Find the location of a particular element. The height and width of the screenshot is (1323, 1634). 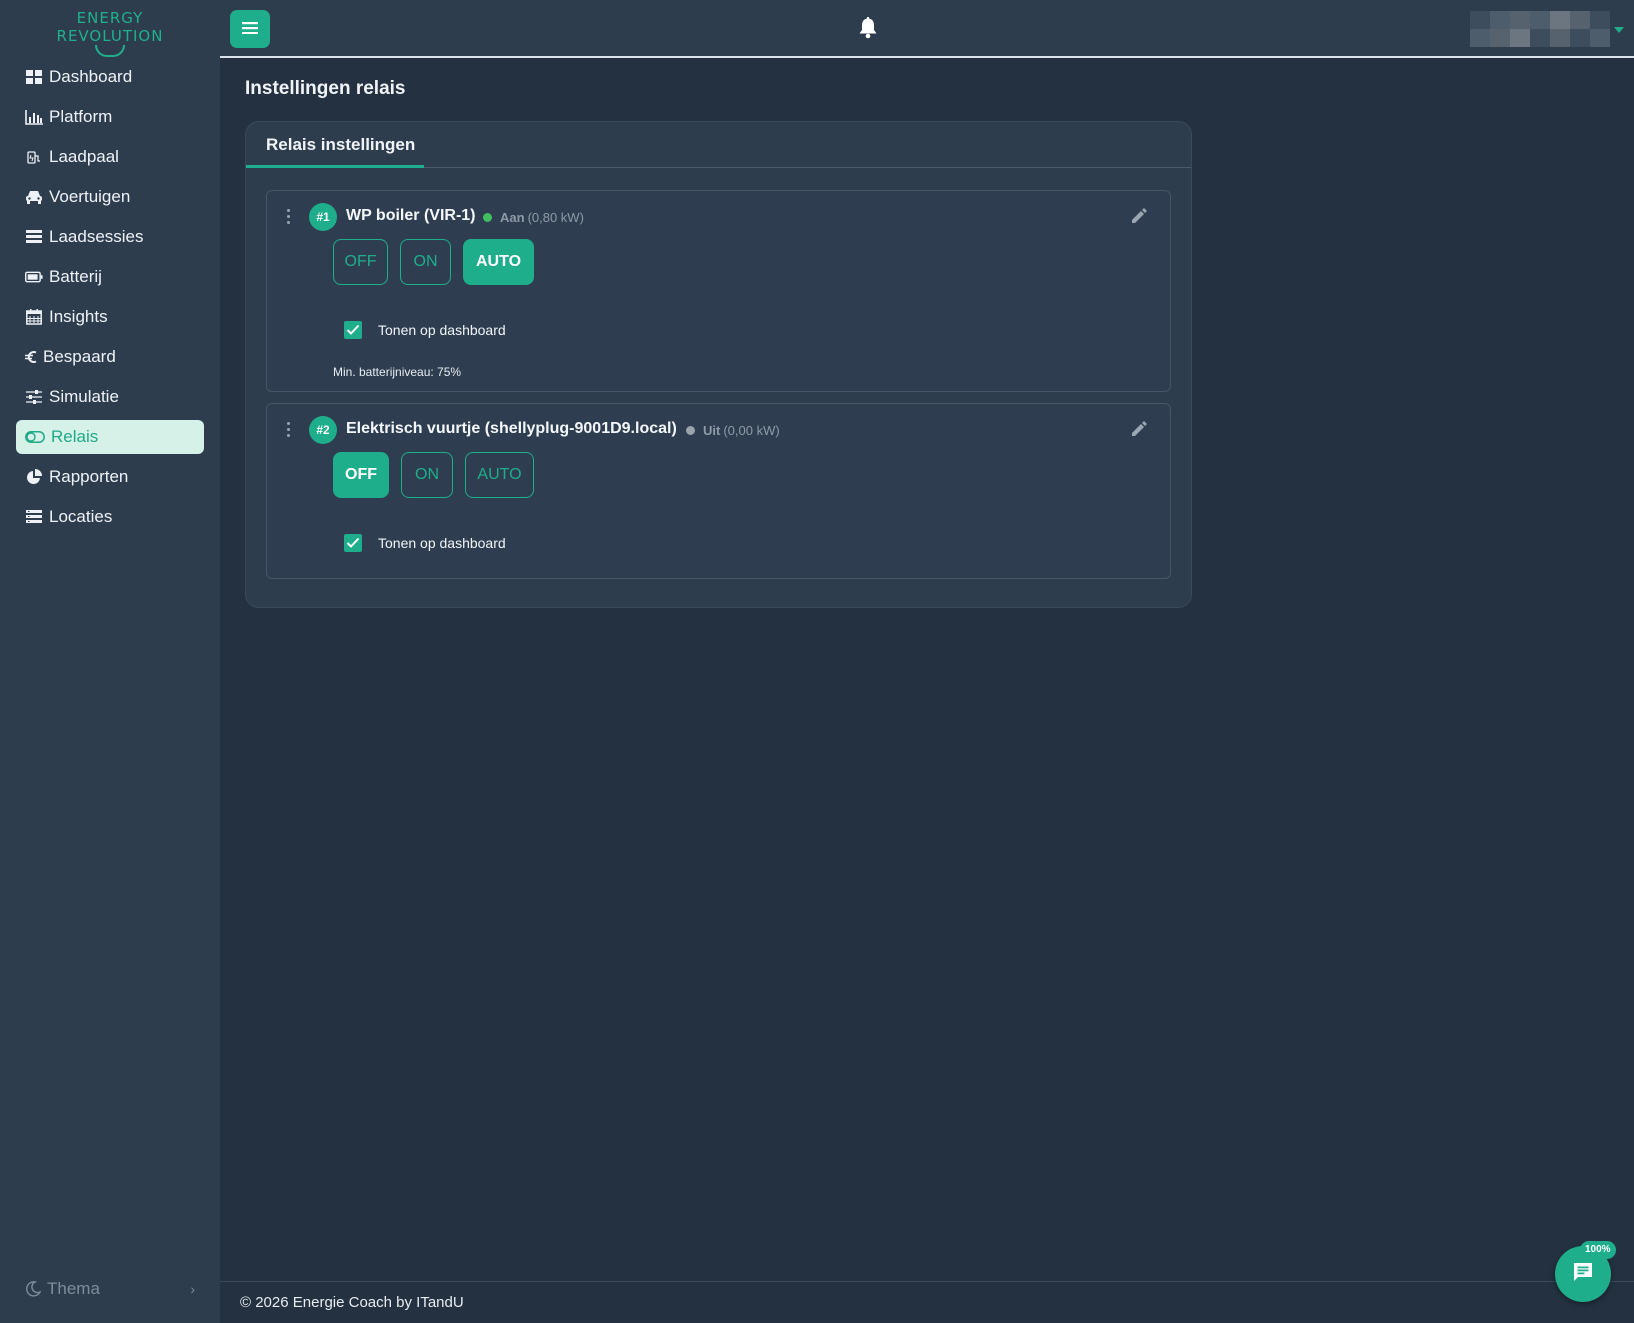

sidebar-item-label: Batterij is located at coordinates (75, 276).